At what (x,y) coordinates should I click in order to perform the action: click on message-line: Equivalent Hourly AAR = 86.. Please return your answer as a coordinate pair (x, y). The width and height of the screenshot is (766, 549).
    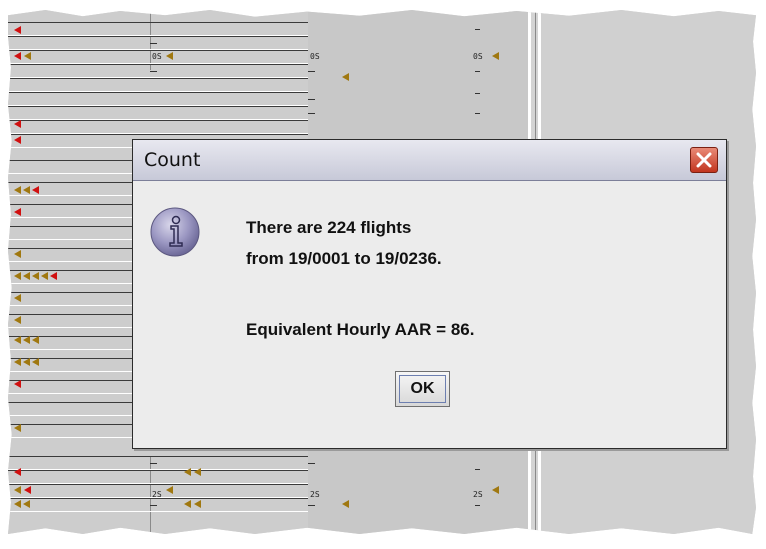
    Looking at the image, I should click on (360, 329).